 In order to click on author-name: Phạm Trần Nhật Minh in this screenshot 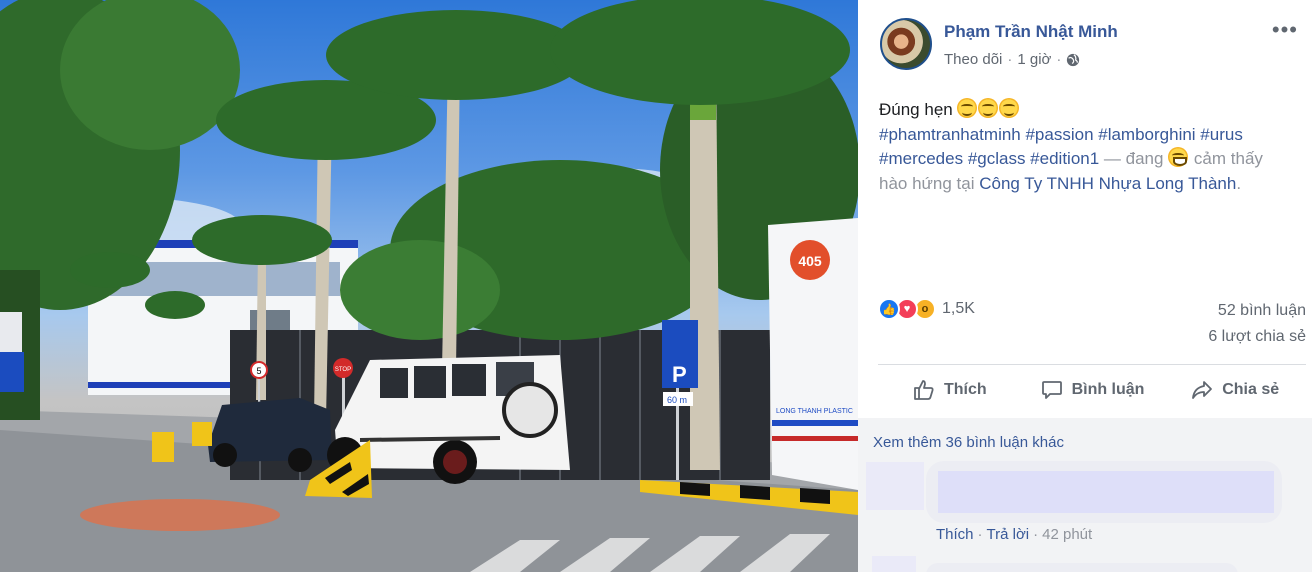, I will do `click(1031, 32)`.